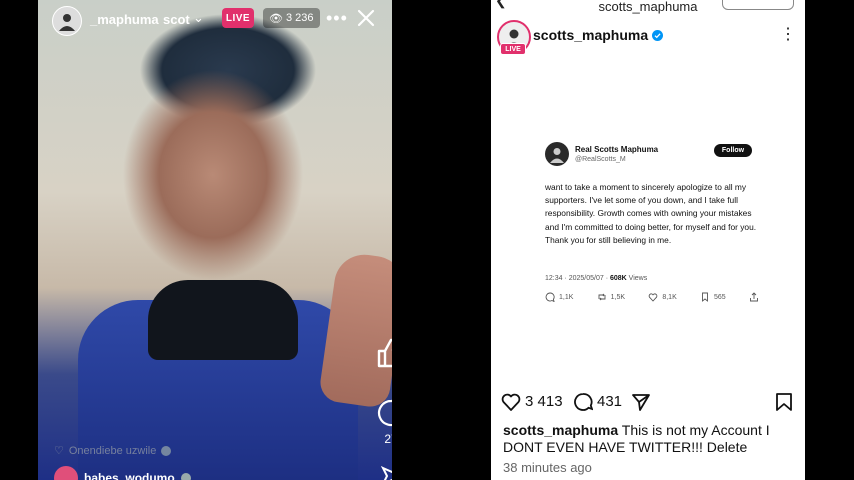 The image size is (854, 480). What do you see at coordinates (560, 430) in the screenshot?
I see `caption-username: scotts_maphuma` at bounding box center [560, 430].